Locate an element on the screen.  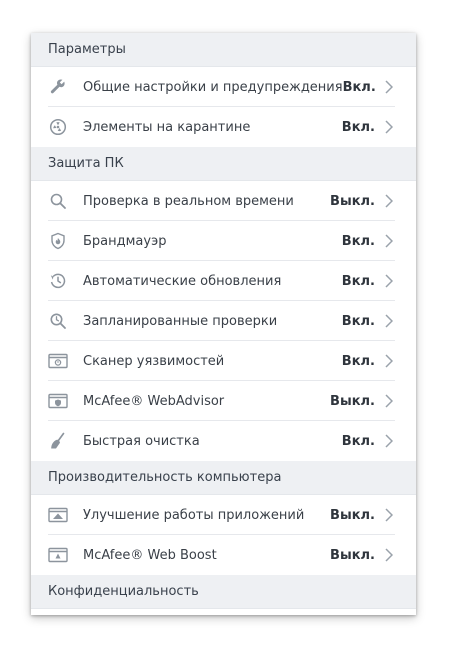
firewall-shield-icon is located at coordinates (58, 241).